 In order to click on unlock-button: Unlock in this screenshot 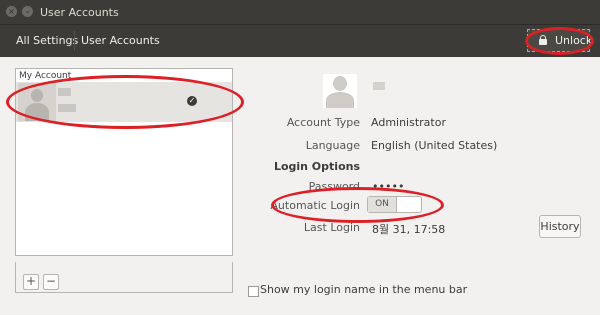, I will do `click(560, 40)`.